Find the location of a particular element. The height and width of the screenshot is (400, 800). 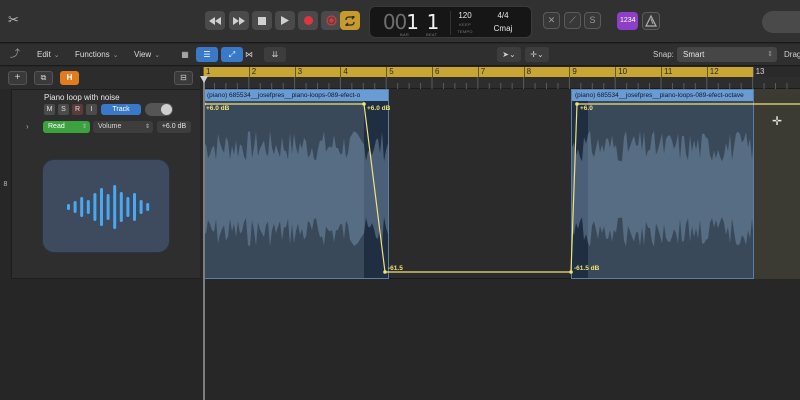

list-view-icon: ☰ is located at coordinates (207, 54).